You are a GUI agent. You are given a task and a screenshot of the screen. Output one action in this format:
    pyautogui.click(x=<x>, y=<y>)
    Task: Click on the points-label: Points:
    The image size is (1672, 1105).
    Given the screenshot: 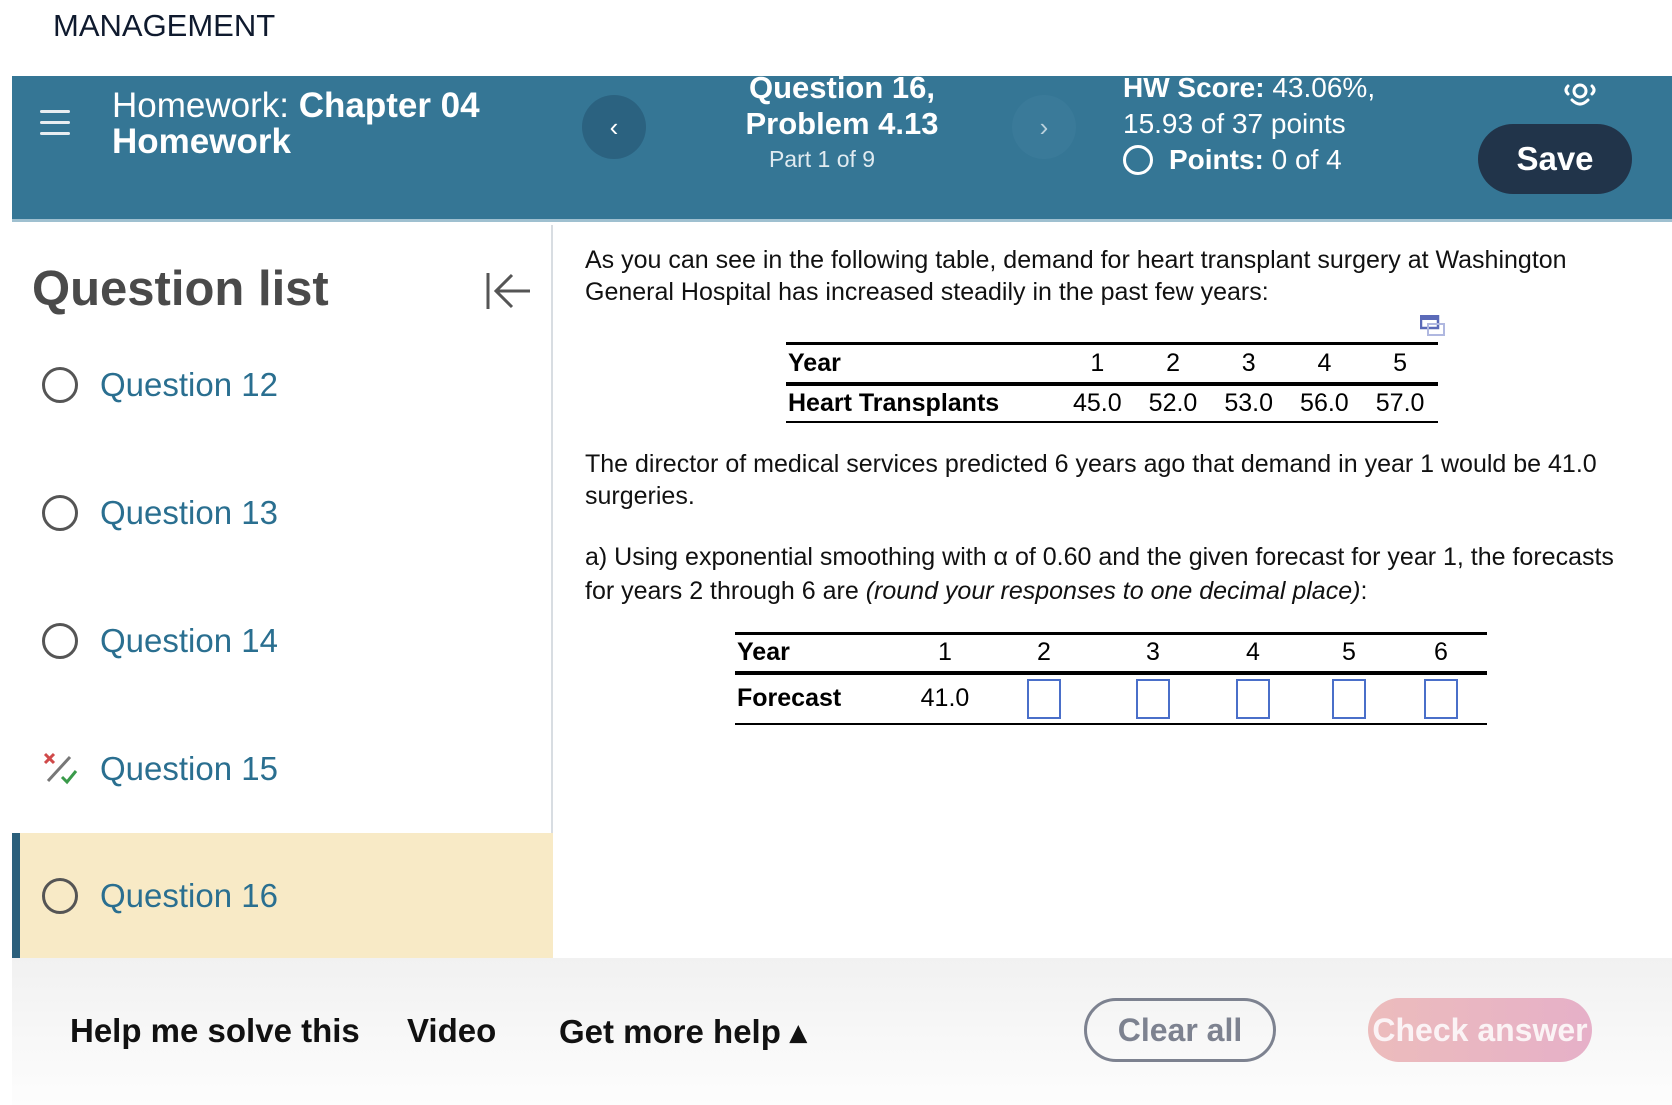 What is the action you would take?
    pyautogui.click(x=1216, y=159)
    